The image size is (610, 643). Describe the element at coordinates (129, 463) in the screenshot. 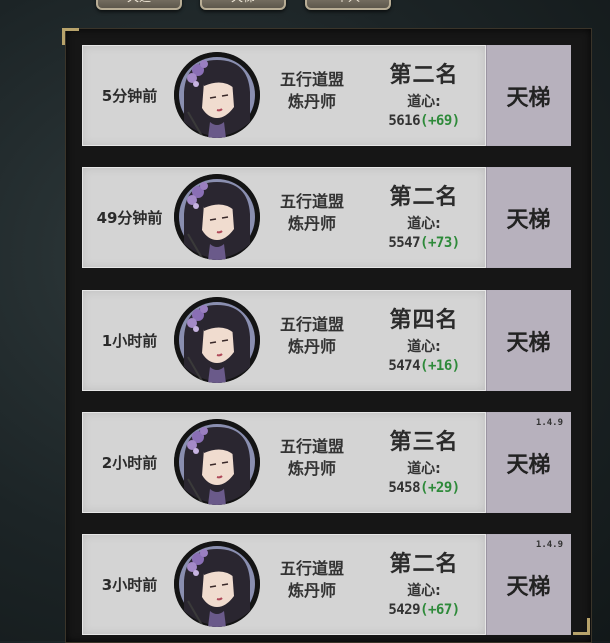

I see `record-time: 2小时前` at that location.